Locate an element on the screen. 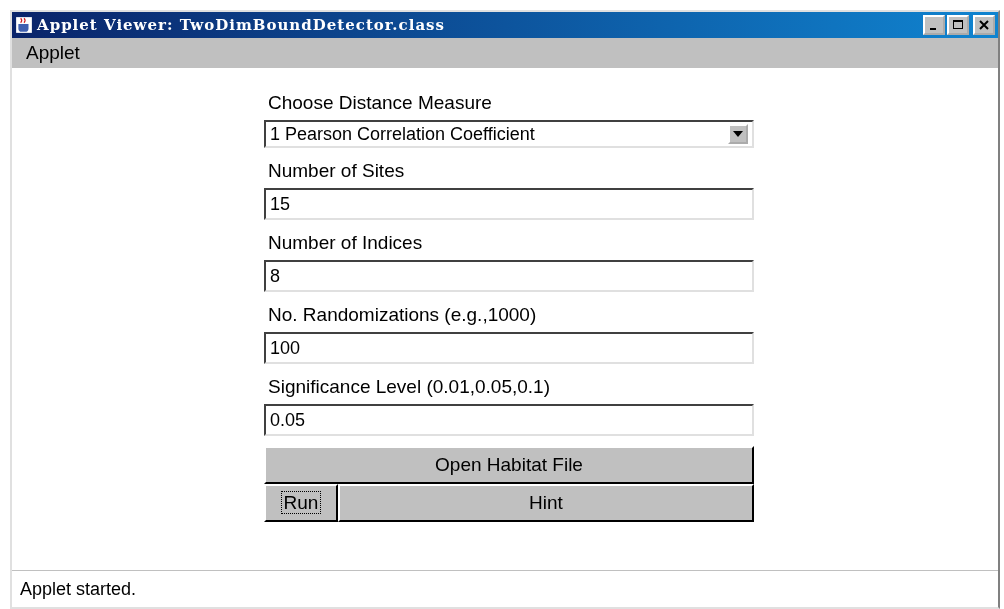  maximize-button is located at coordinates (958, 25).